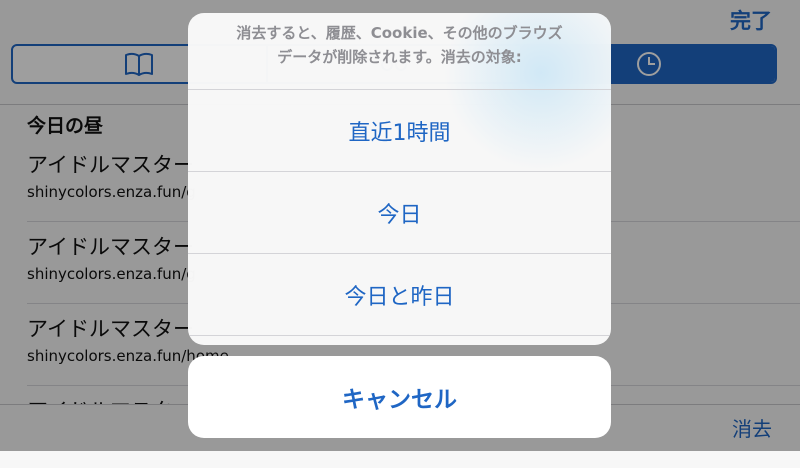  What do you see at coordinates (399, 130) in the screenshot?
I see `option-last-hour: 直近1時間` at bounding box center [399, 130].